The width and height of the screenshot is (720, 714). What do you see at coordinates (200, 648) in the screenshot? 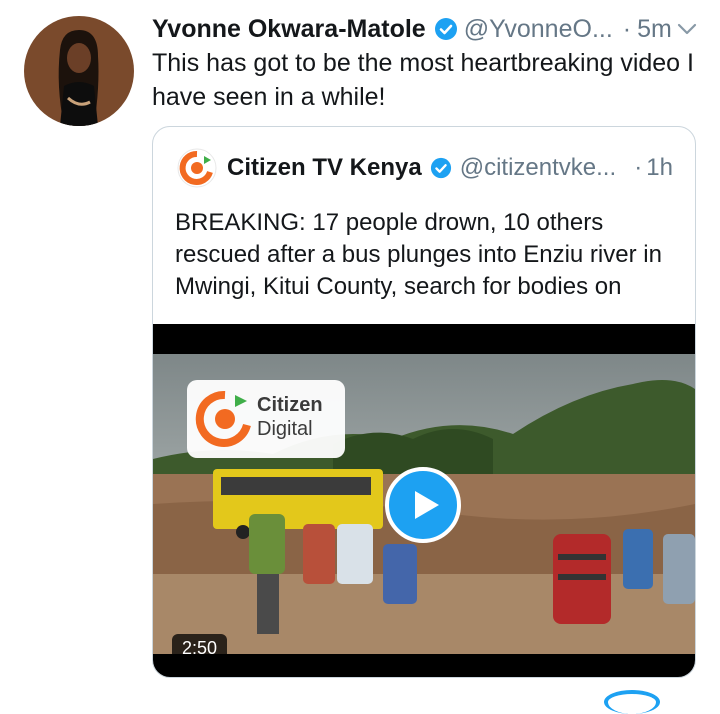
I see `video-duration: 2:50` at bounding box center [200, 648].